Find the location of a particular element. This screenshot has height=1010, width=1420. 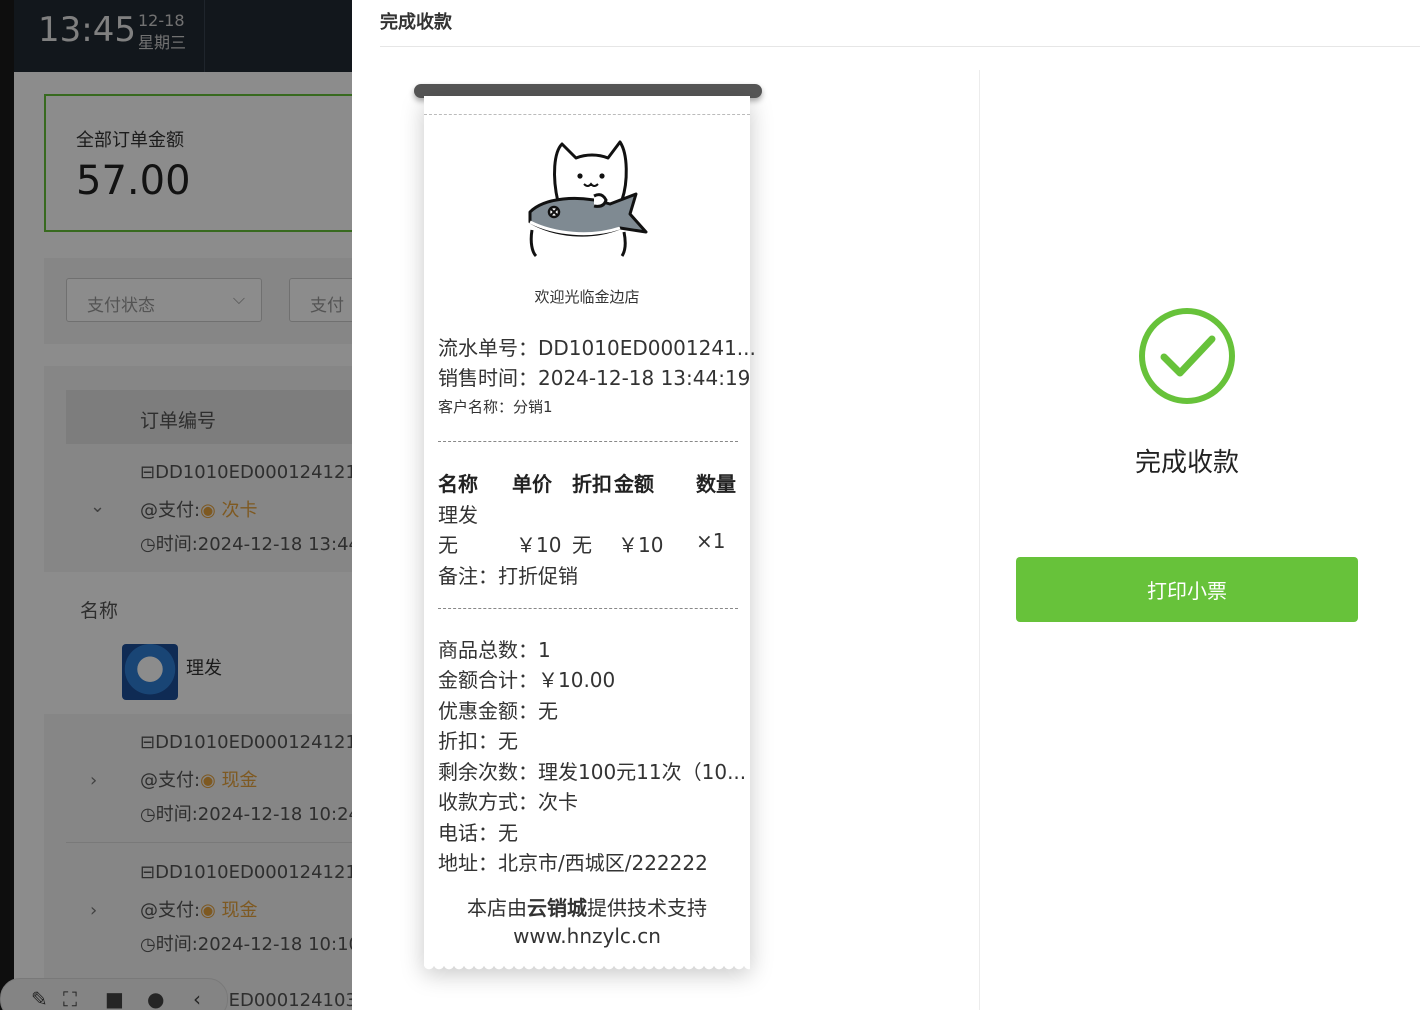

status-text: 完成收款 is located at coordinates (1186, 463).